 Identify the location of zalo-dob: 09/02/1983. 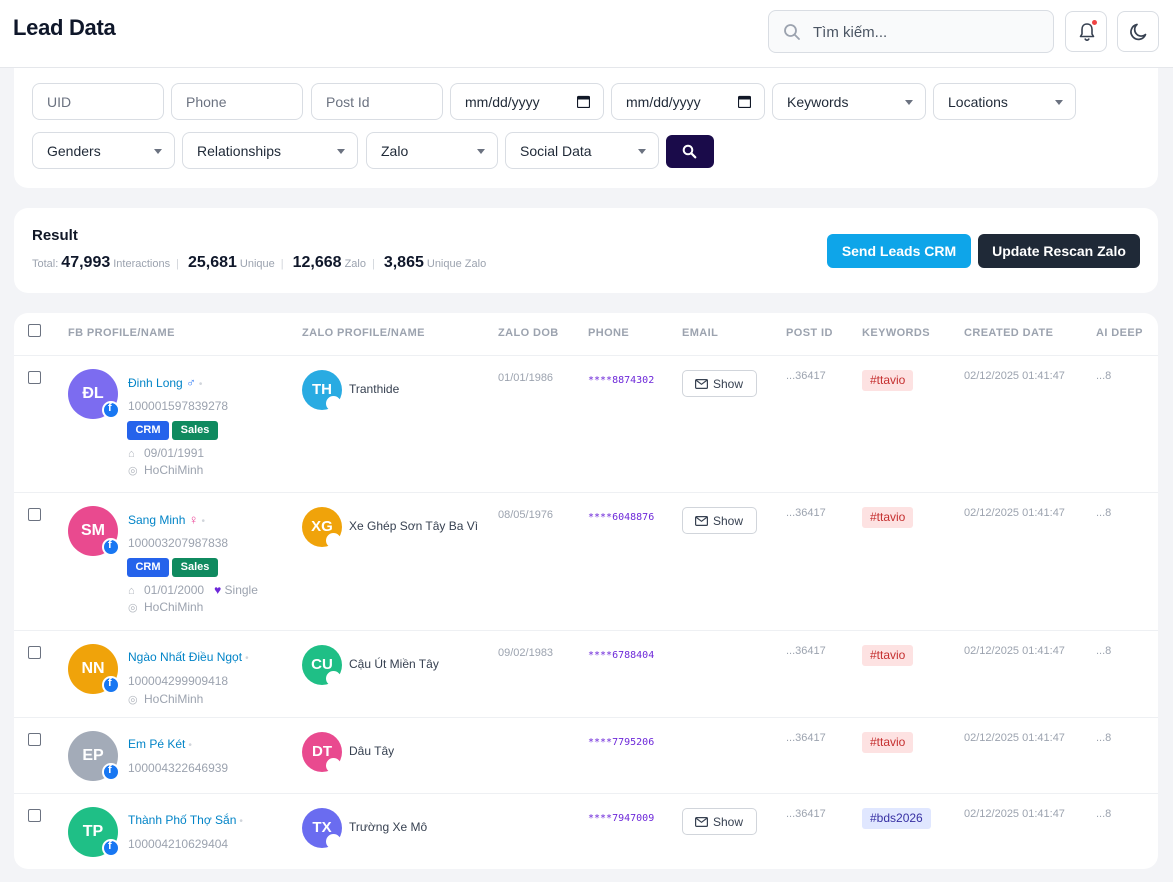
(526, 653).